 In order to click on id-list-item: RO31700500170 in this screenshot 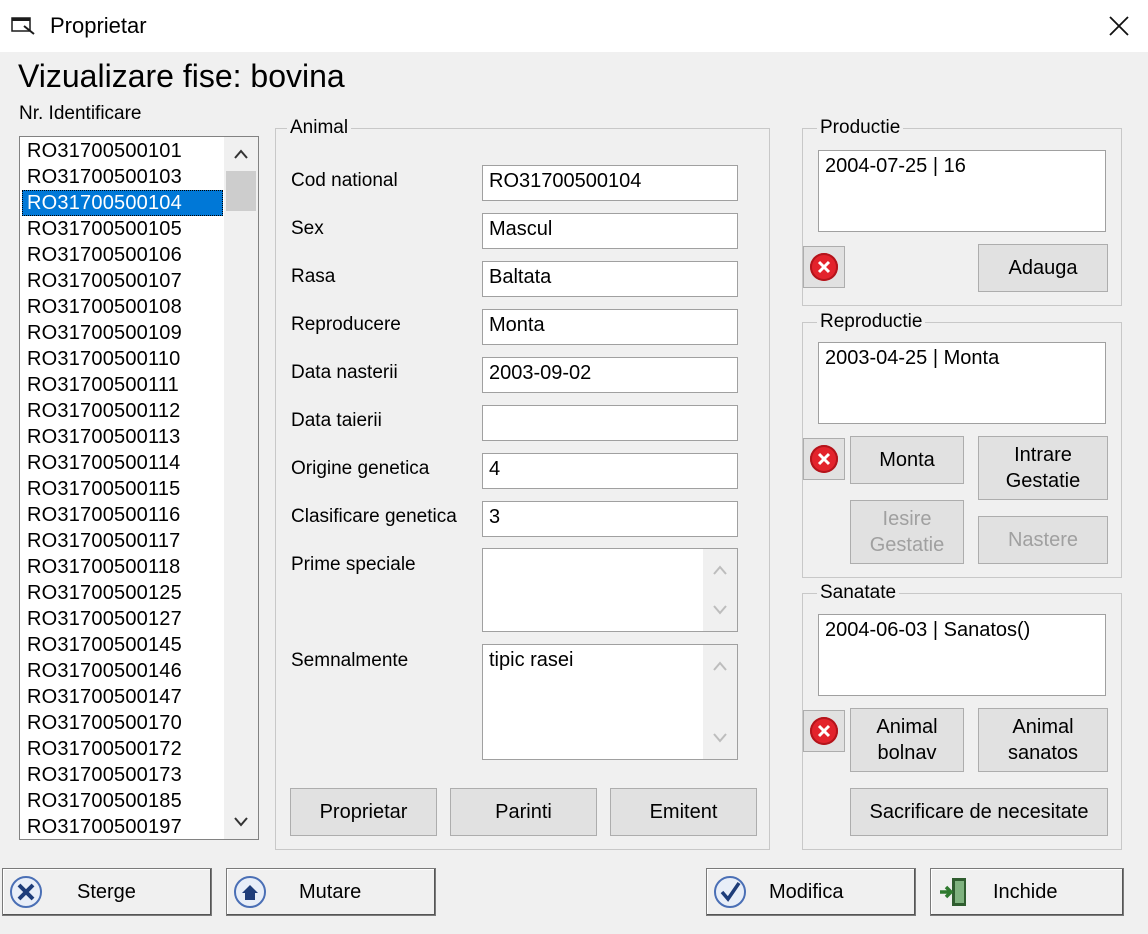, I will do `click(122, 723)`.